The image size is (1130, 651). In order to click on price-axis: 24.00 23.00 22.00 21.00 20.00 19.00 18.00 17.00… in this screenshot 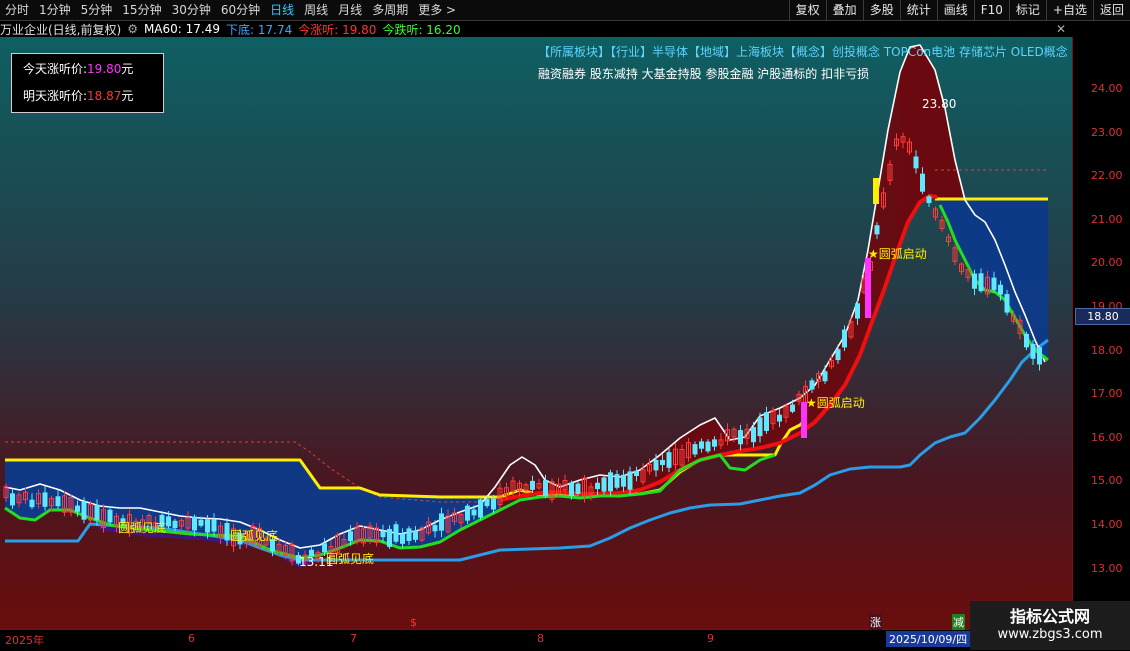, I will do `click(1101, 333)`.